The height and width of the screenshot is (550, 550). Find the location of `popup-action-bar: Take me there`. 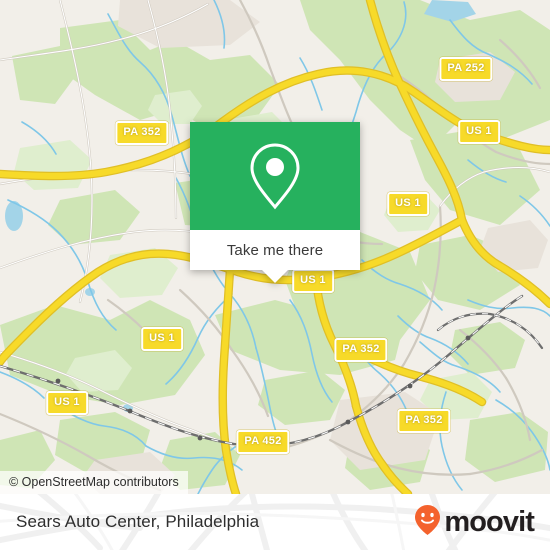

popup-action-bar: Take me there is located at coordinates (275, 256).